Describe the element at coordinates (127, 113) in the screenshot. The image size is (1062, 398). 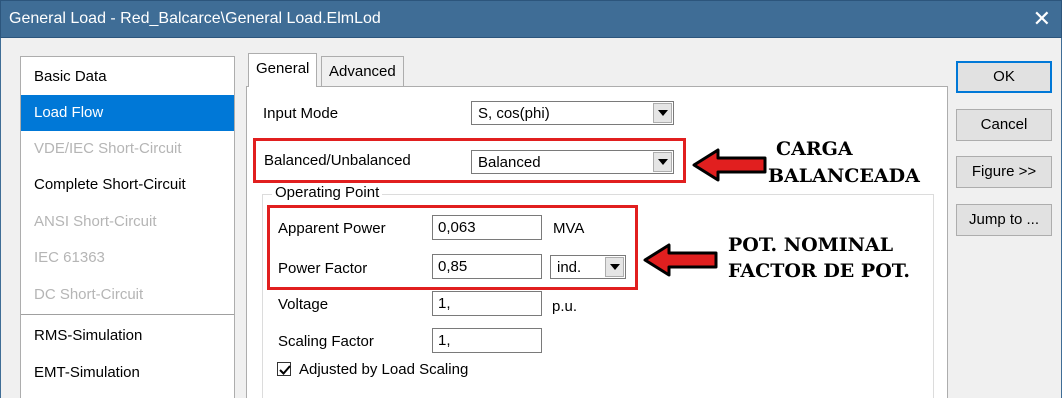
I see `sidebar-item-load-flow: Load Flow` at that location.